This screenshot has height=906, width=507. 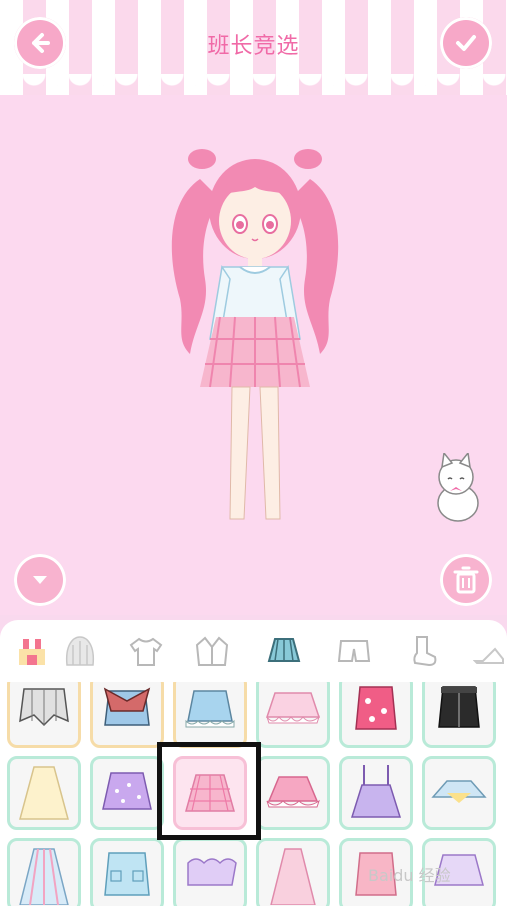 What do you see at coordinates (293, 876) in the screenshot?
I see `pink-gradient-skirt-icon` at bounding box center [293, 876].